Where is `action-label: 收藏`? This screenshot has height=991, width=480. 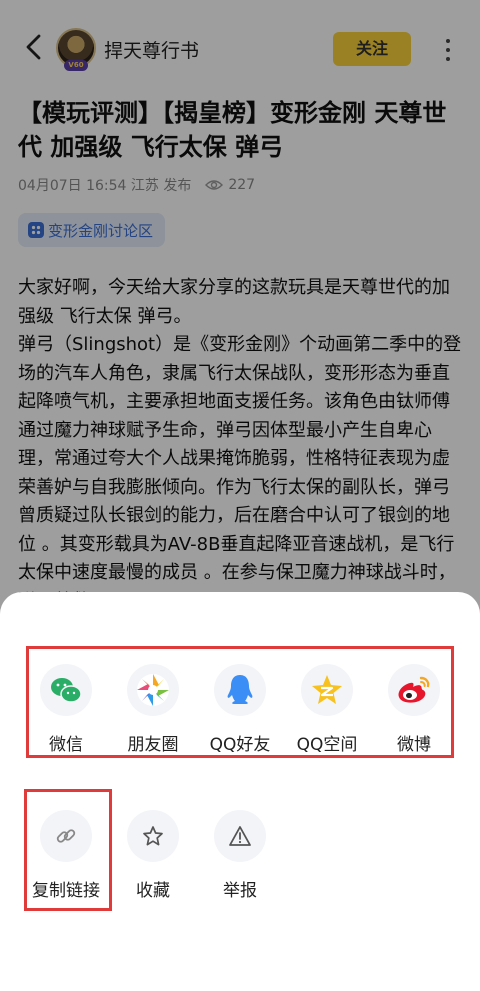
action-label: 收藏 is located at coordinates (153, 891).